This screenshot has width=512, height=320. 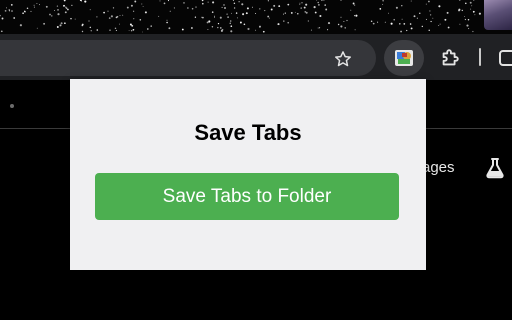 I want to click on toolbar-divider, so click(x=480, y=57).